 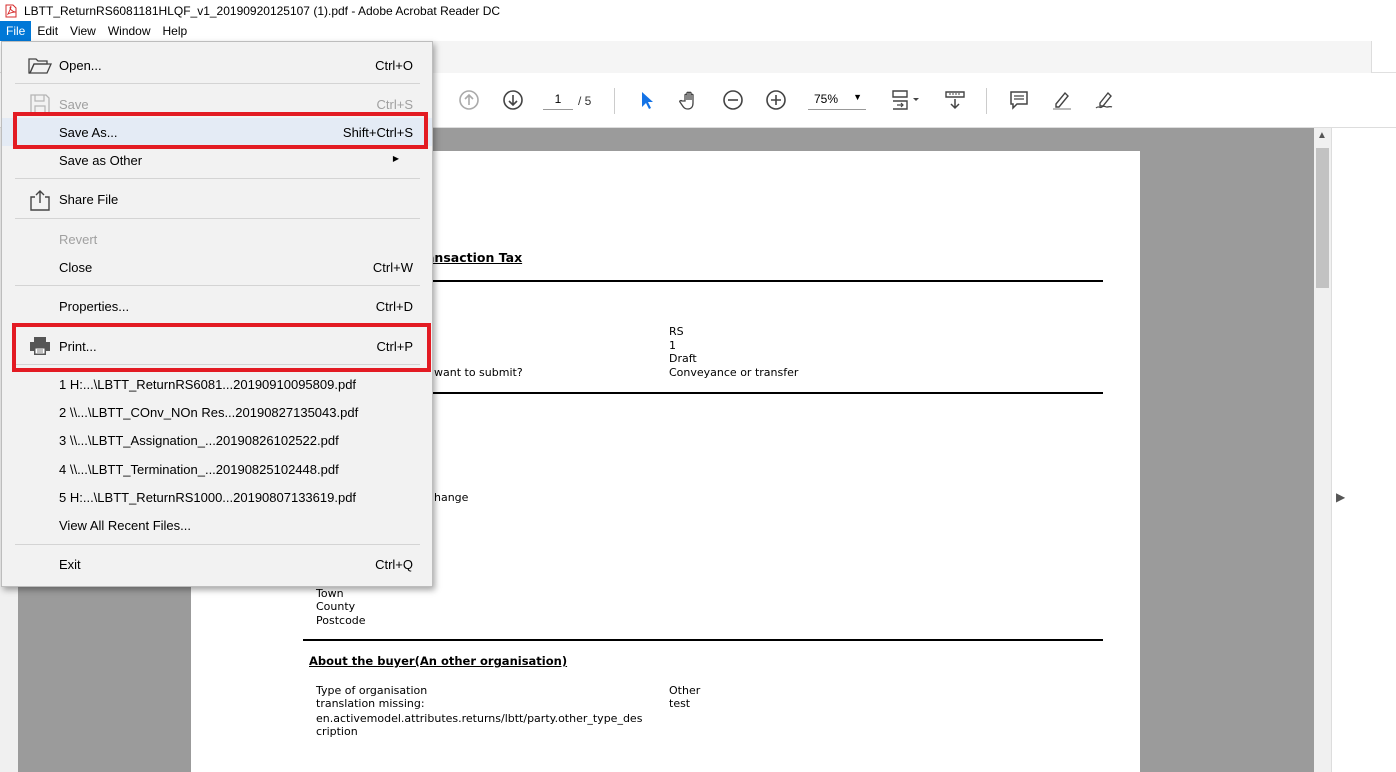 What do you see at coordinates (40, 104) in the screenshot?
I see `floppy-disk-icon` at bounding box center [40, 104].